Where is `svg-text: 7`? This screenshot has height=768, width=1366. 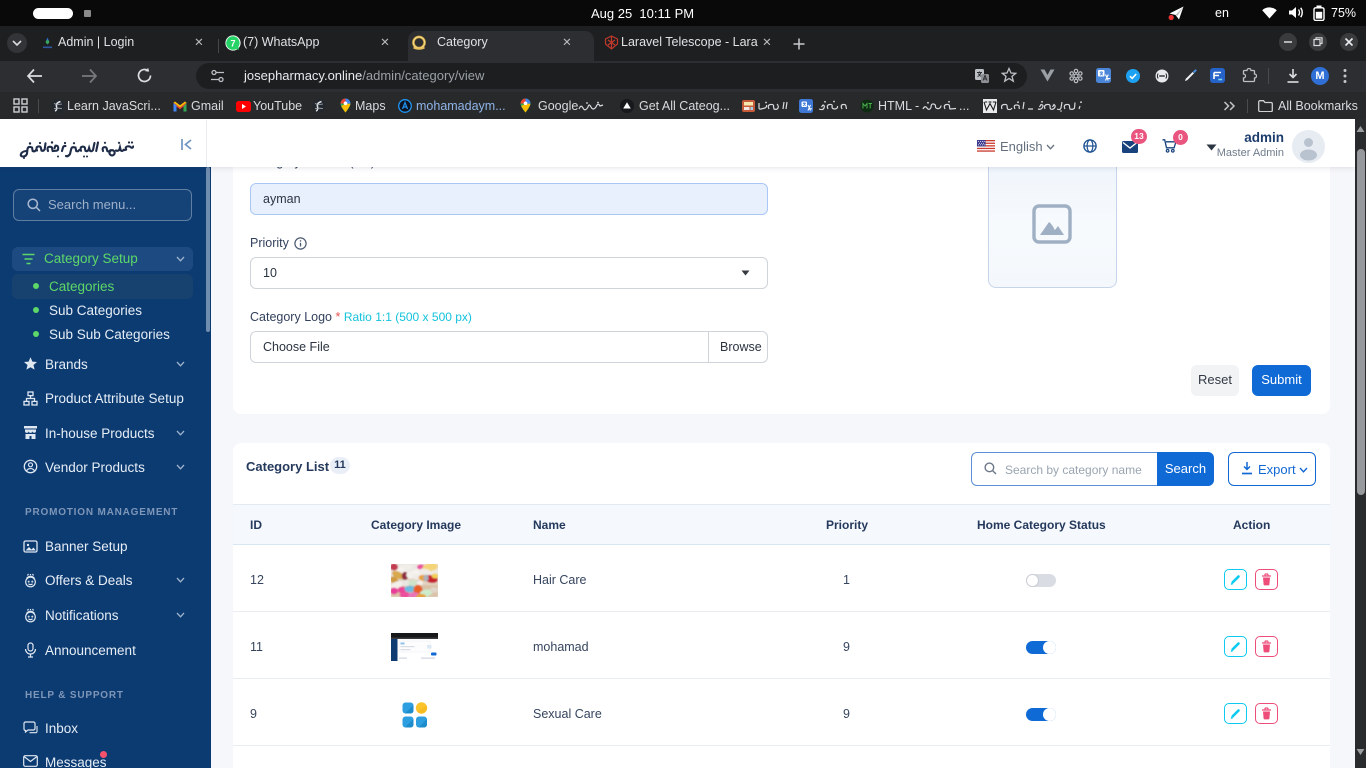
svg-text: 7 is located at coordinates (232, 44).